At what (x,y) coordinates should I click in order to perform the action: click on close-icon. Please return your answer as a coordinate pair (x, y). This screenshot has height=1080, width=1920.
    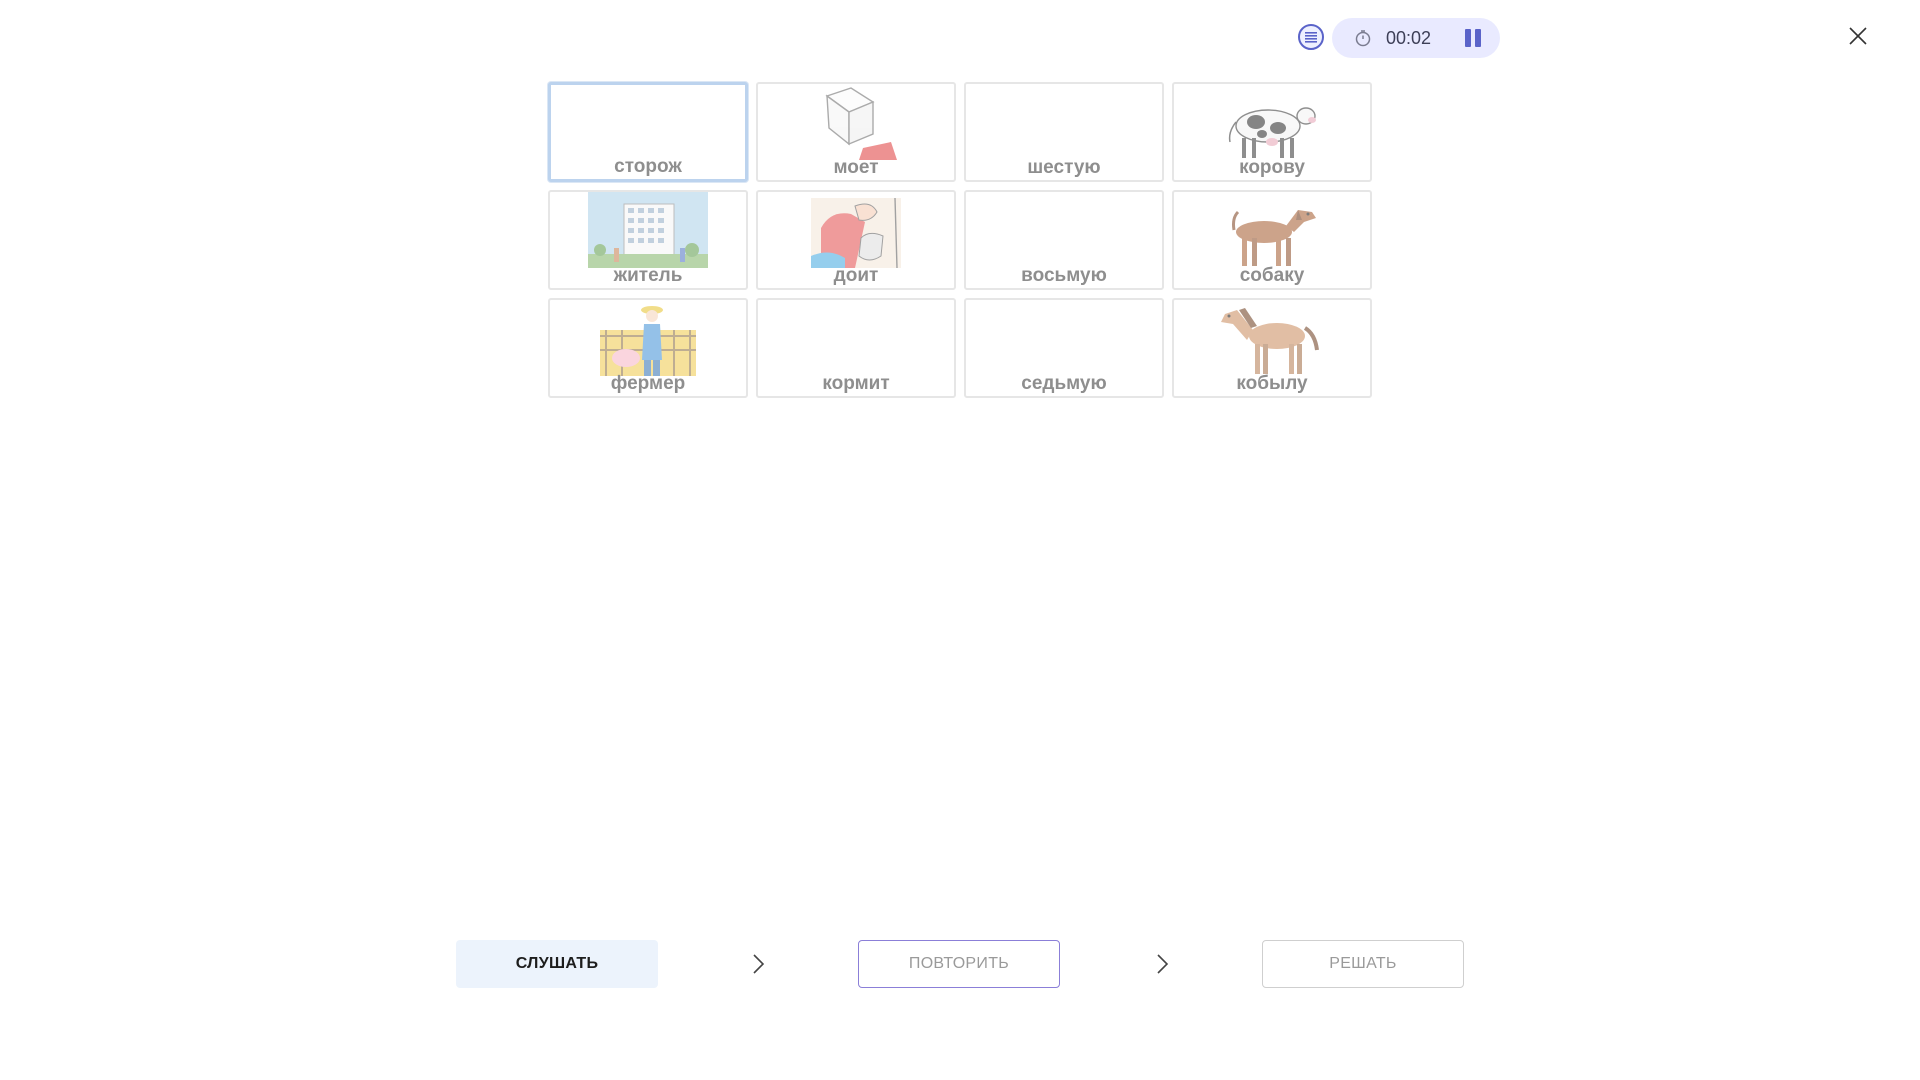
    Looking at the image, I should click on (1858, 36).